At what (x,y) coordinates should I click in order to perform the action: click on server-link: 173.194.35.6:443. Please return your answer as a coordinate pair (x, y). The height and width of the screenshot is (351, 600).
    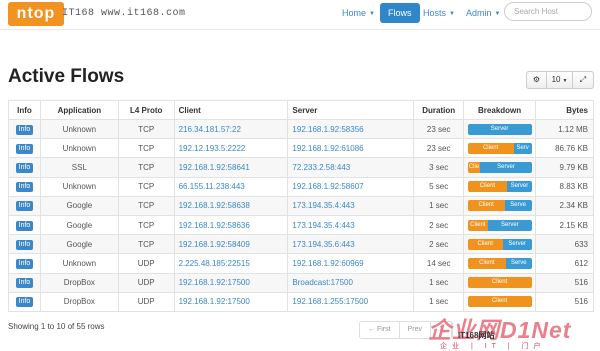
    Looking at the image, I should click on (351, 244).